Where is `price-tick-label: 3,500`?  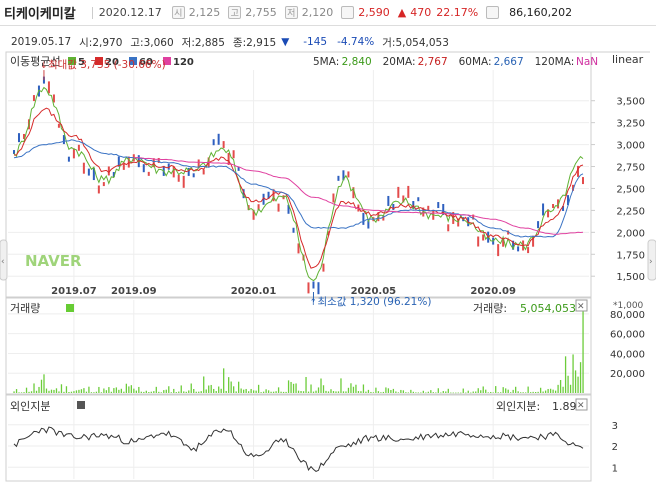
price-tick-label: 3,500 is located at coordinates (630, 102).